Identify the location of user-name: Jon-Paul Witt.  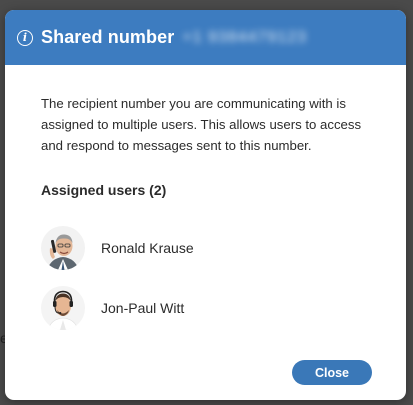
(143, 308).